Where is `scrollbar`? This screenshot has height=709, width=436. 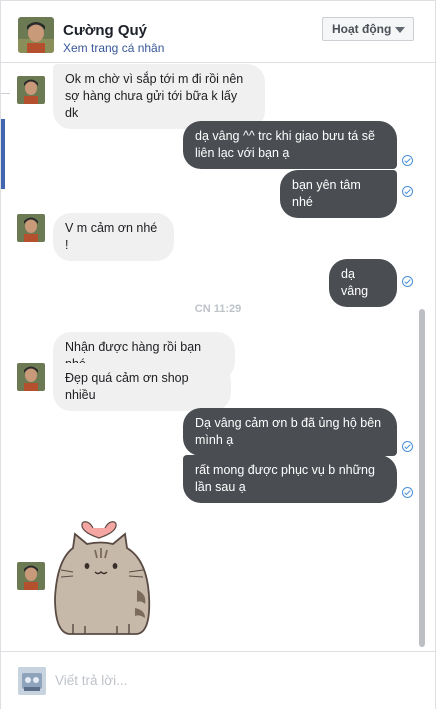 scrollbar is located at coordinates (422, 478).